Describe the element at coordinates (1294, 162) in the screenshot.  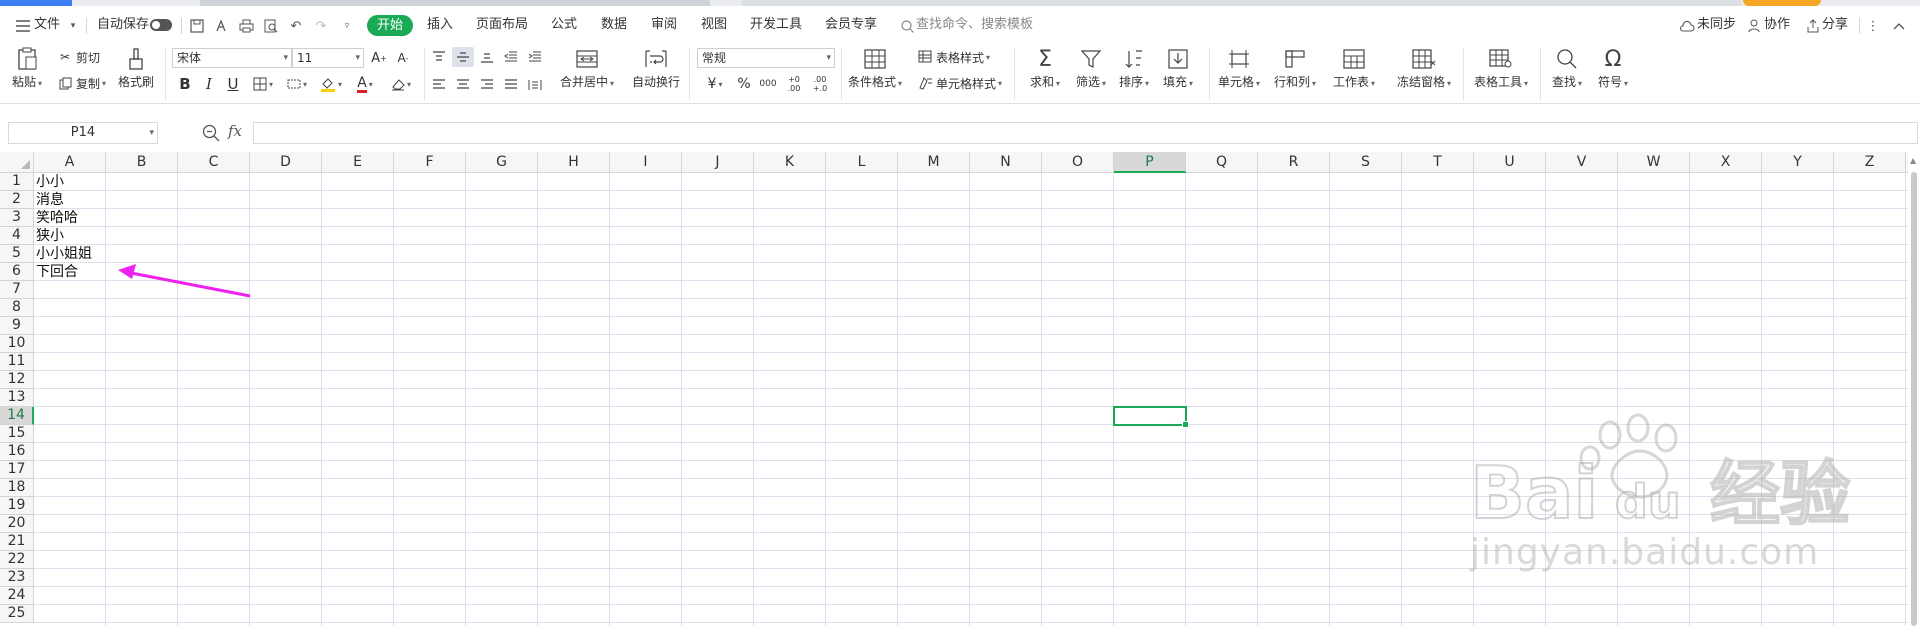
I see `column-header-r: R` at that location.